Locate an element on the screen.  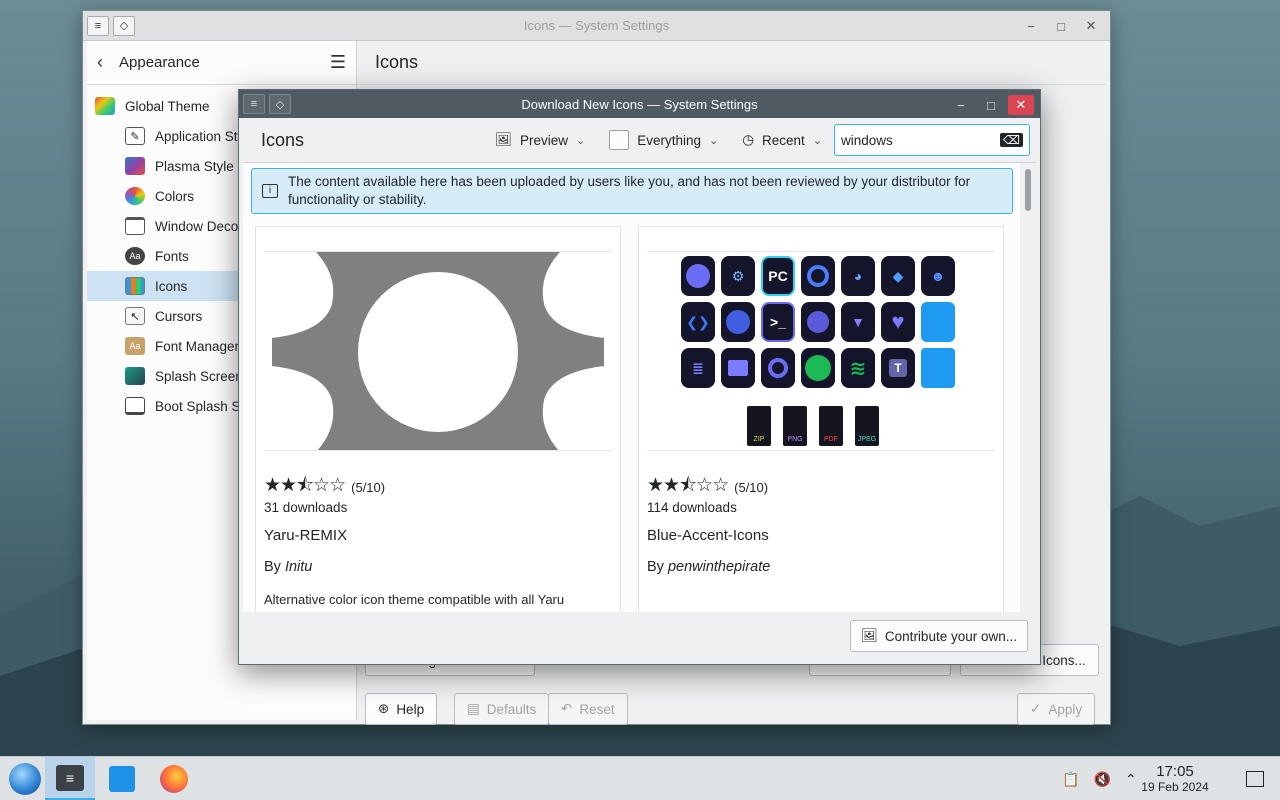
icon-theme-preview-grid: ⚙ PC ◕ ◆ ☻ ❮❯ >_ ▼ ♥ ≣ ≋ T is located at coordinates (818, 322).